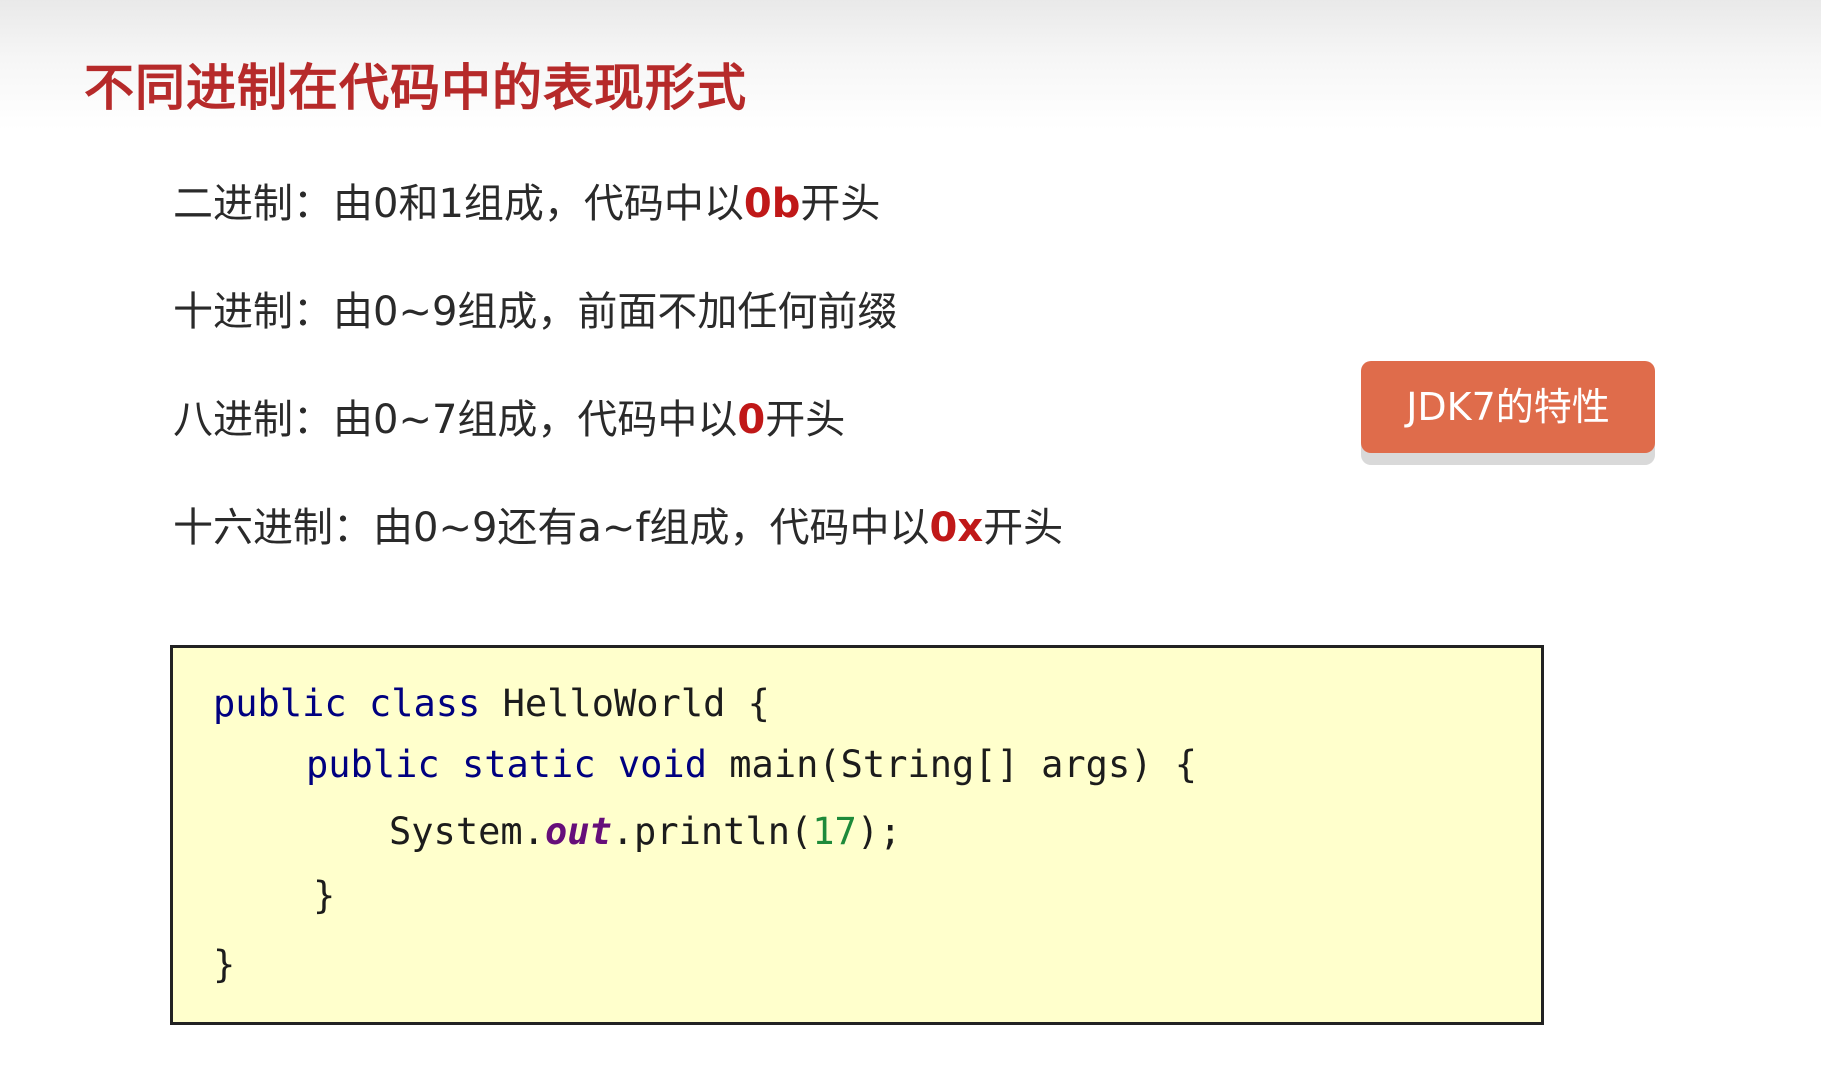 This screenshot has height=1074, width=1821. What do you see at coordinates (458, 204) in the screenshot?
I see `rule-binary-text: 二进制：由0和1组成，代码中以` at bounding box center [458, 204].